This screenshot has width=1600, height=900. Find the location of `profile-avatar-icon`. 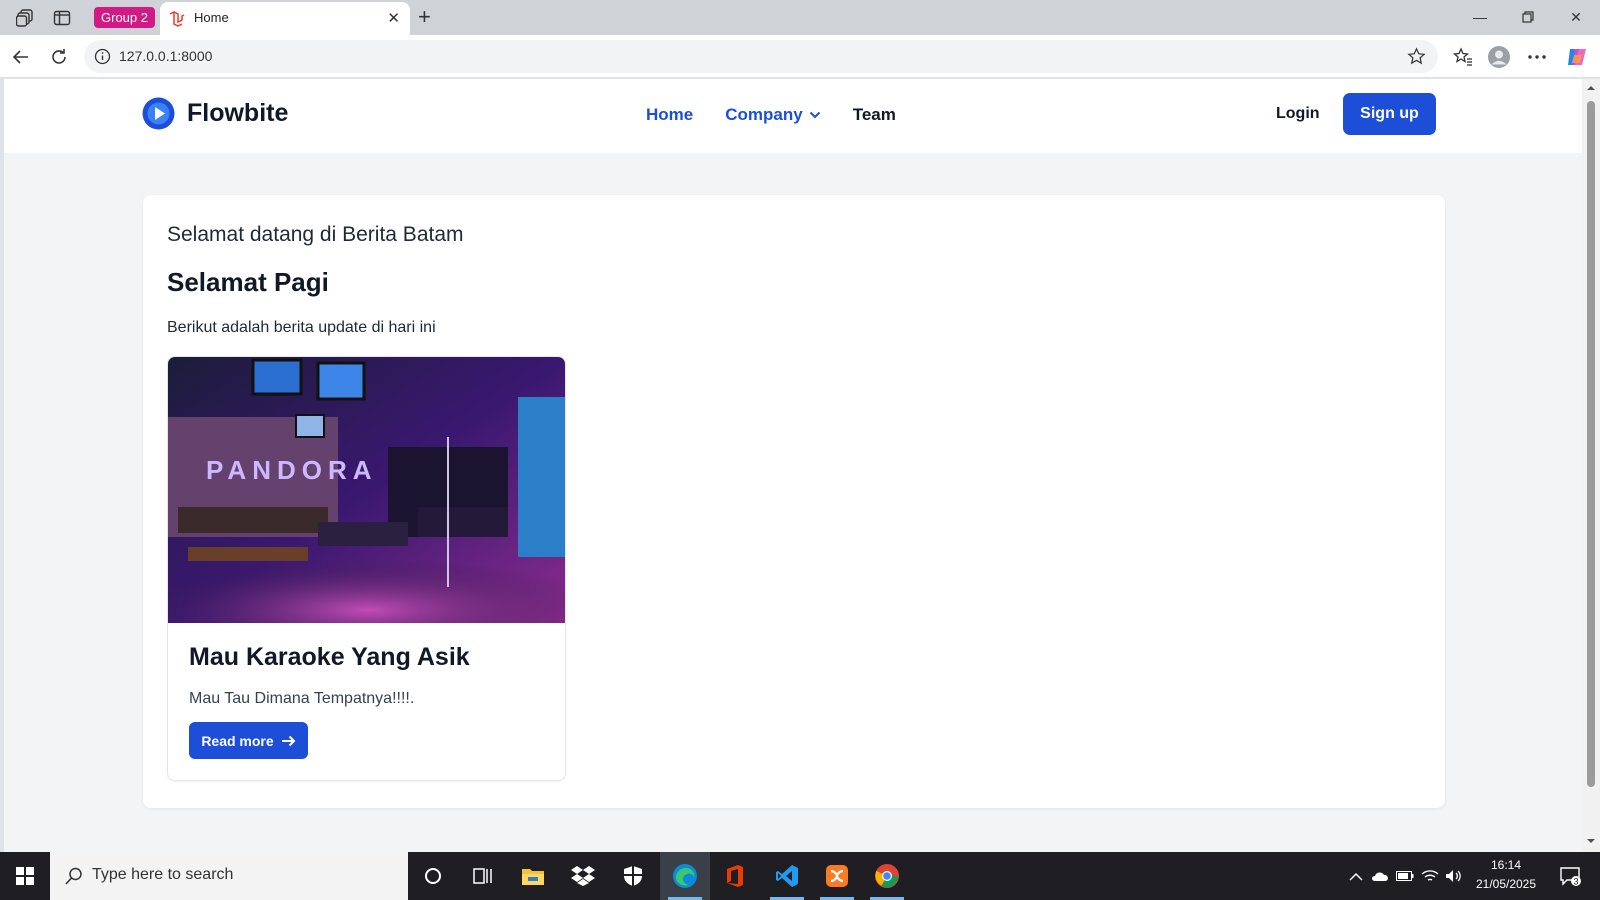

profile-avatar-icon is located at coordinates (1499, 57).